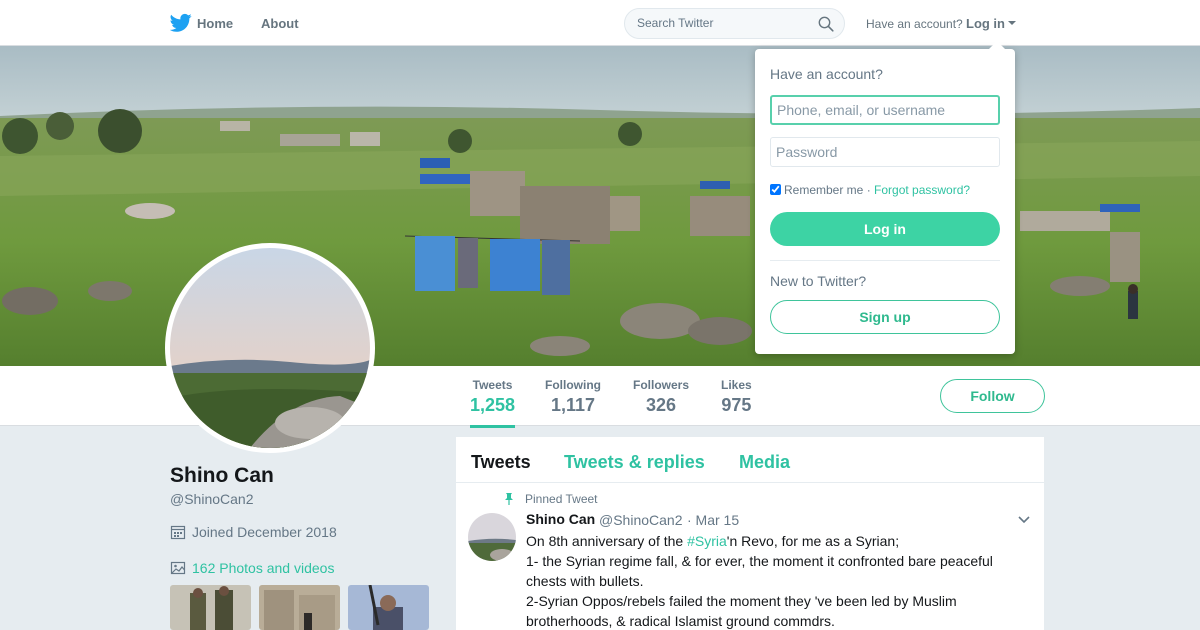 This screenshot has height=630, width=1200. I want to click on remember-me-label: Remember me, so click(823, 190).